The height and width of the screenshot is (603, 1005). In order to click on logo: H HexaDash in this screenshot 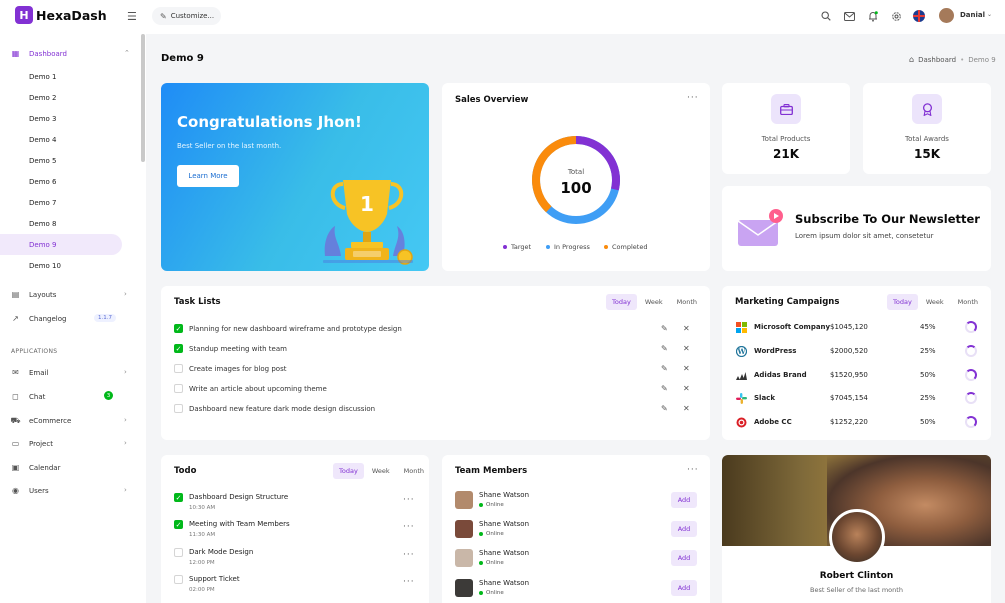, I will do `click(61, 15)`.